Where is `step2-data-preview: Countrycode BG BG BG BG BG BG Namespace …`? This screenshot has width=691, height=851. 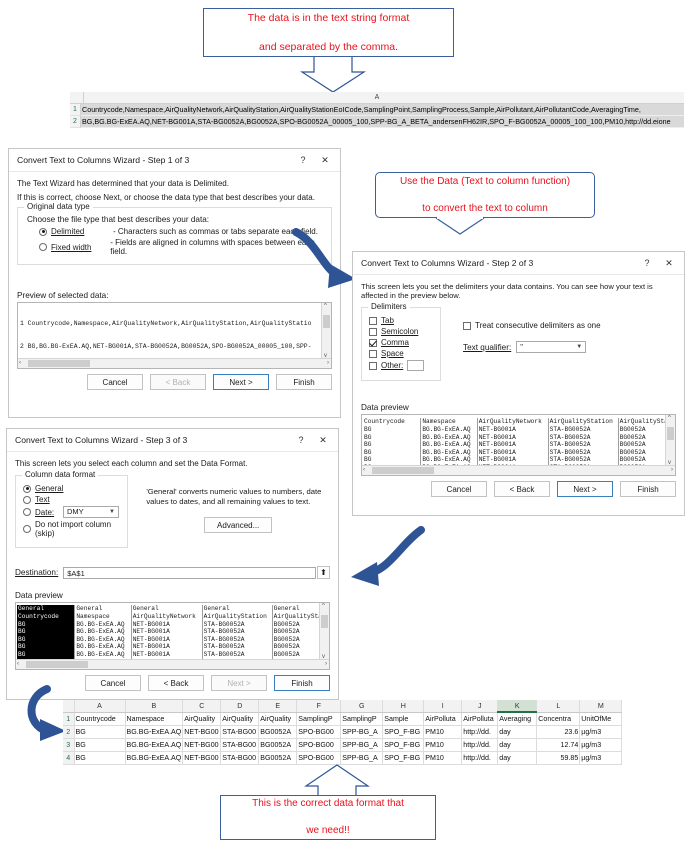
step2-data-preview: Countrycode BG BG BG BG BG BG Namespace … is located at coordinates (518, 445).